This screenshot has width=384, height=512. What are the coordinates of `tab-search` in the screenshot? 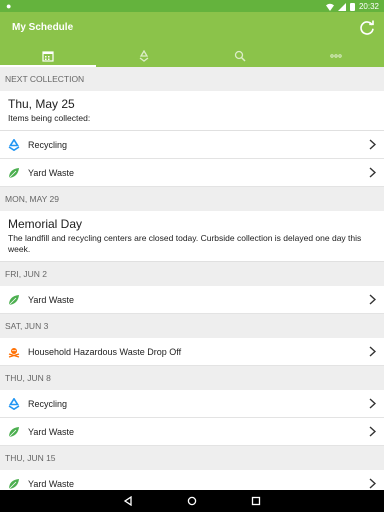 It's located at (240, 56).